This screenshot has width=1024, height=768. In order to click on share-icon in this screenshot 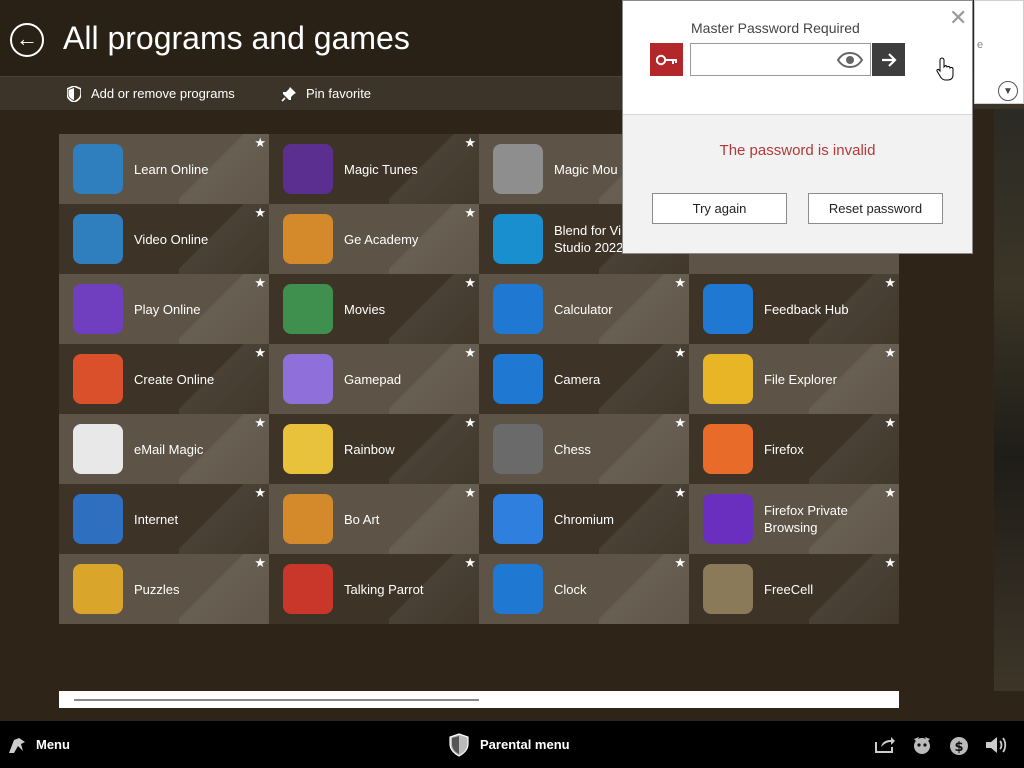, I will do `click(885, 745)`.